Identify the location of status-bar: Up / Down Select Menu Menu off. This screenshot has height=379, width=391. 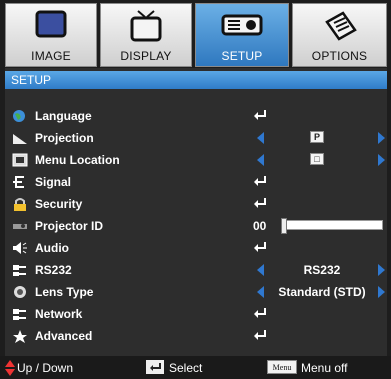
(195, 367).